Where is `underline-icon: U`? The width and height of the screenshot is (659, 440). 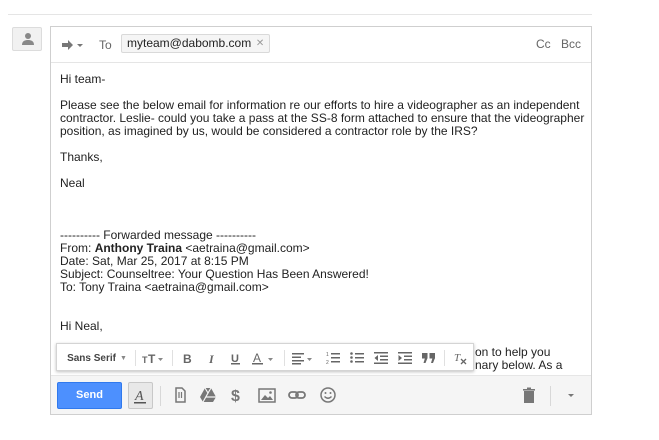 underline-icon: U is located at coordinates (235, 359).